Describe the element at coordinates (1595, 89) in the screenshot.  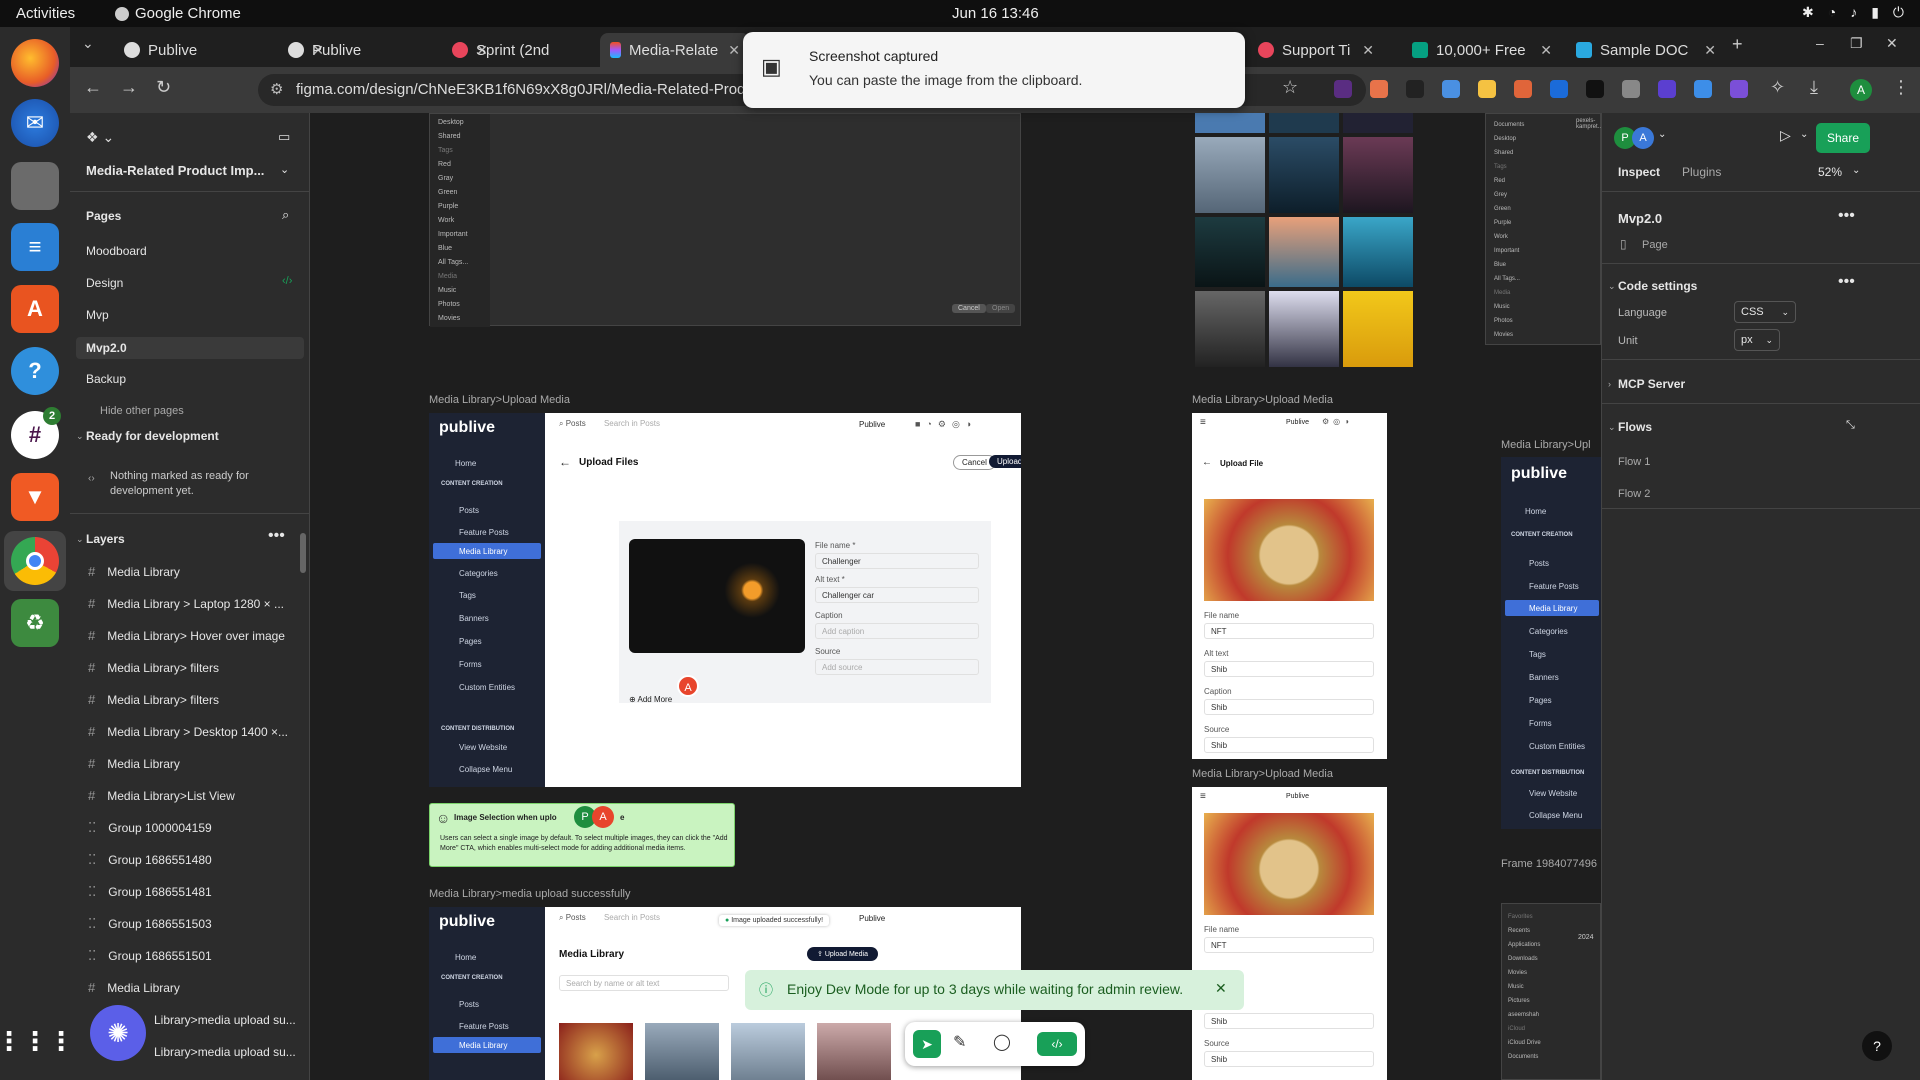
I see `extension-8-icon` at that location.